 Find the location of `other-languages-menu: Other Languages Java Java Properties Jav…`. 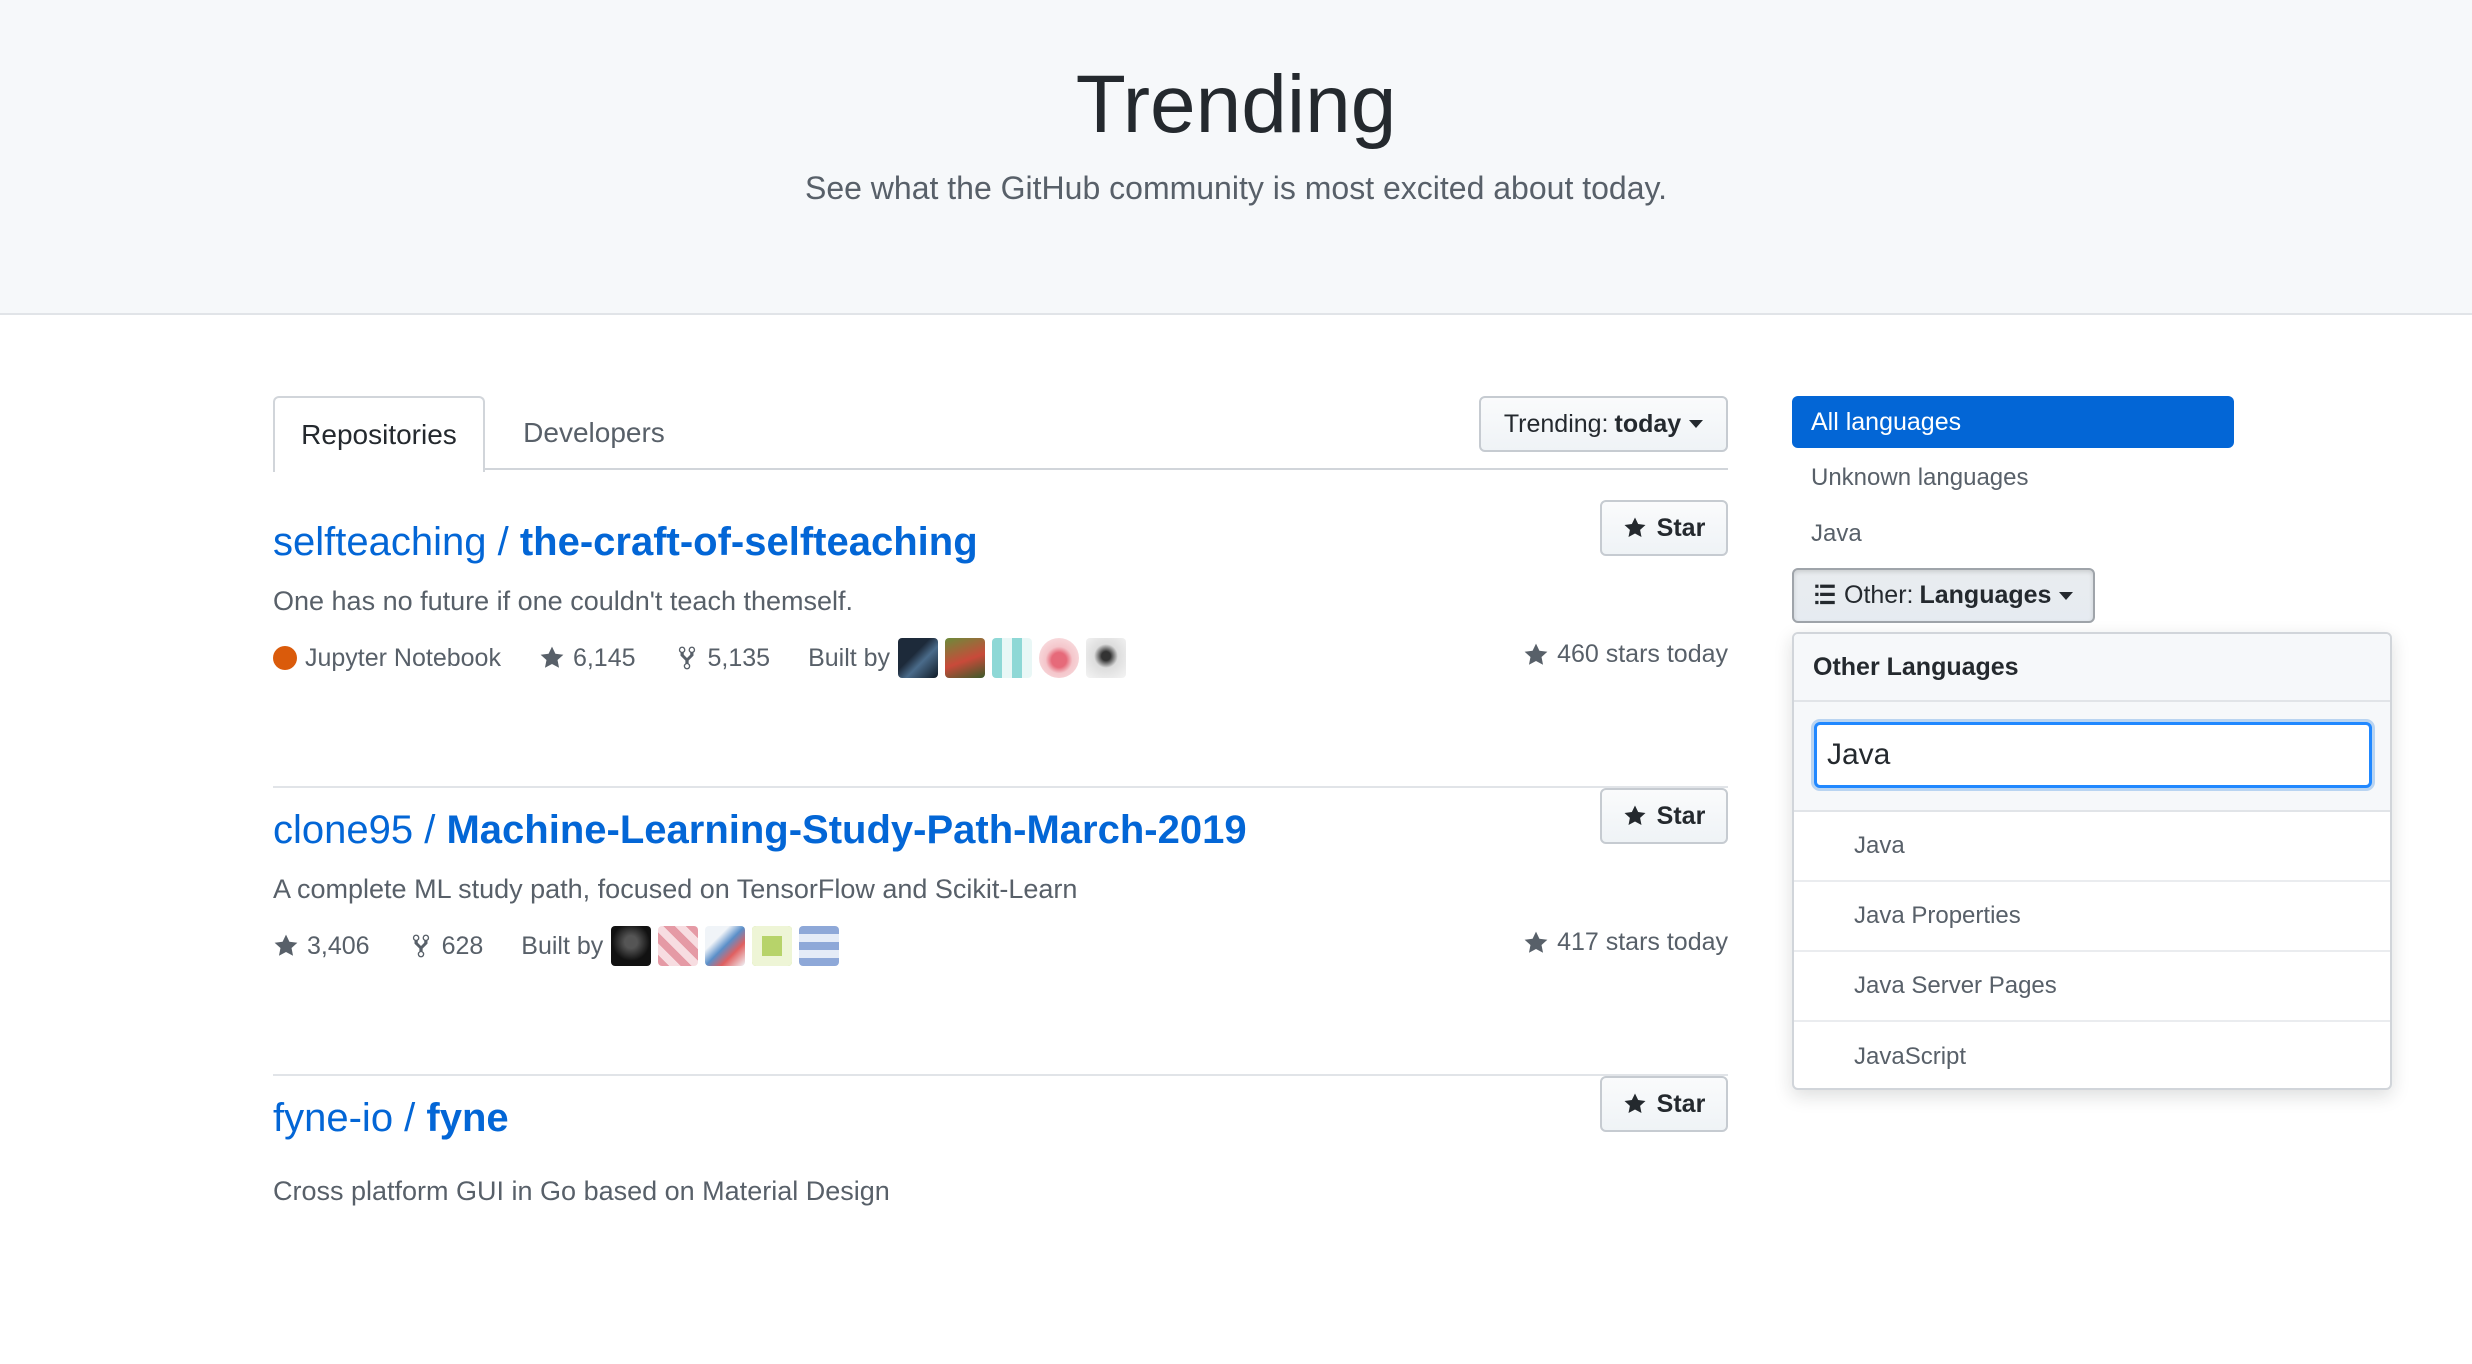

other-languages-menu: Other Languages Java Java Properties Jav… is located at coordinates (2092, 861).